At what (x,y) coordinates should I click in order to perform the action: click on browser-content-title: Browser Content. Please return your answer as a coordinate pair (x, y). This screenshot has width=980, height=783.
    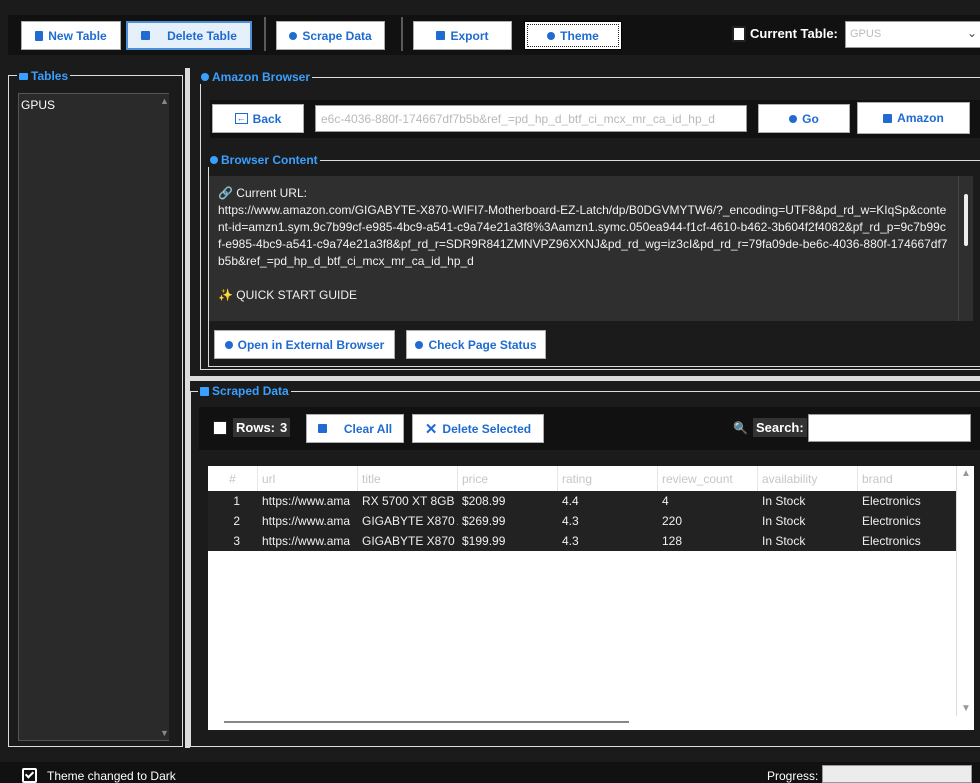
    Looking at the image, I should click on (264, 160).